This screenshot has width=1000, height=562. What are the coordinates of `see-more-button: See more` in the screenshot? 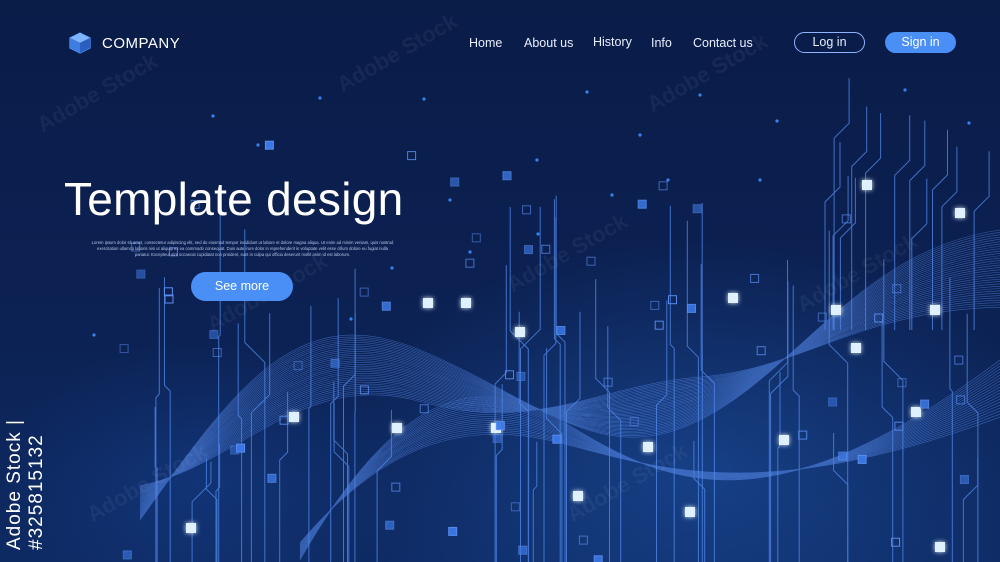 It's located at (242, 286).